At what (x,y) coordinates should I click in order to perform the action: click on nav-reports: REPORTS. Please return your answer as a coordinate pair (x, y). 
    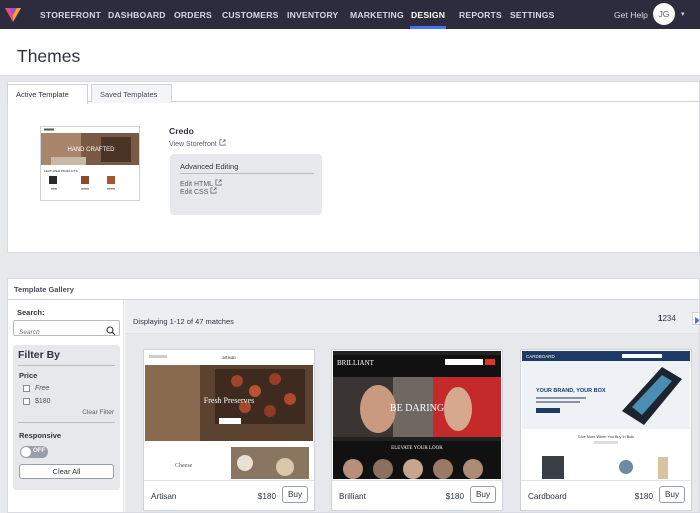
    Looking at the image, I should click on (480, 14).